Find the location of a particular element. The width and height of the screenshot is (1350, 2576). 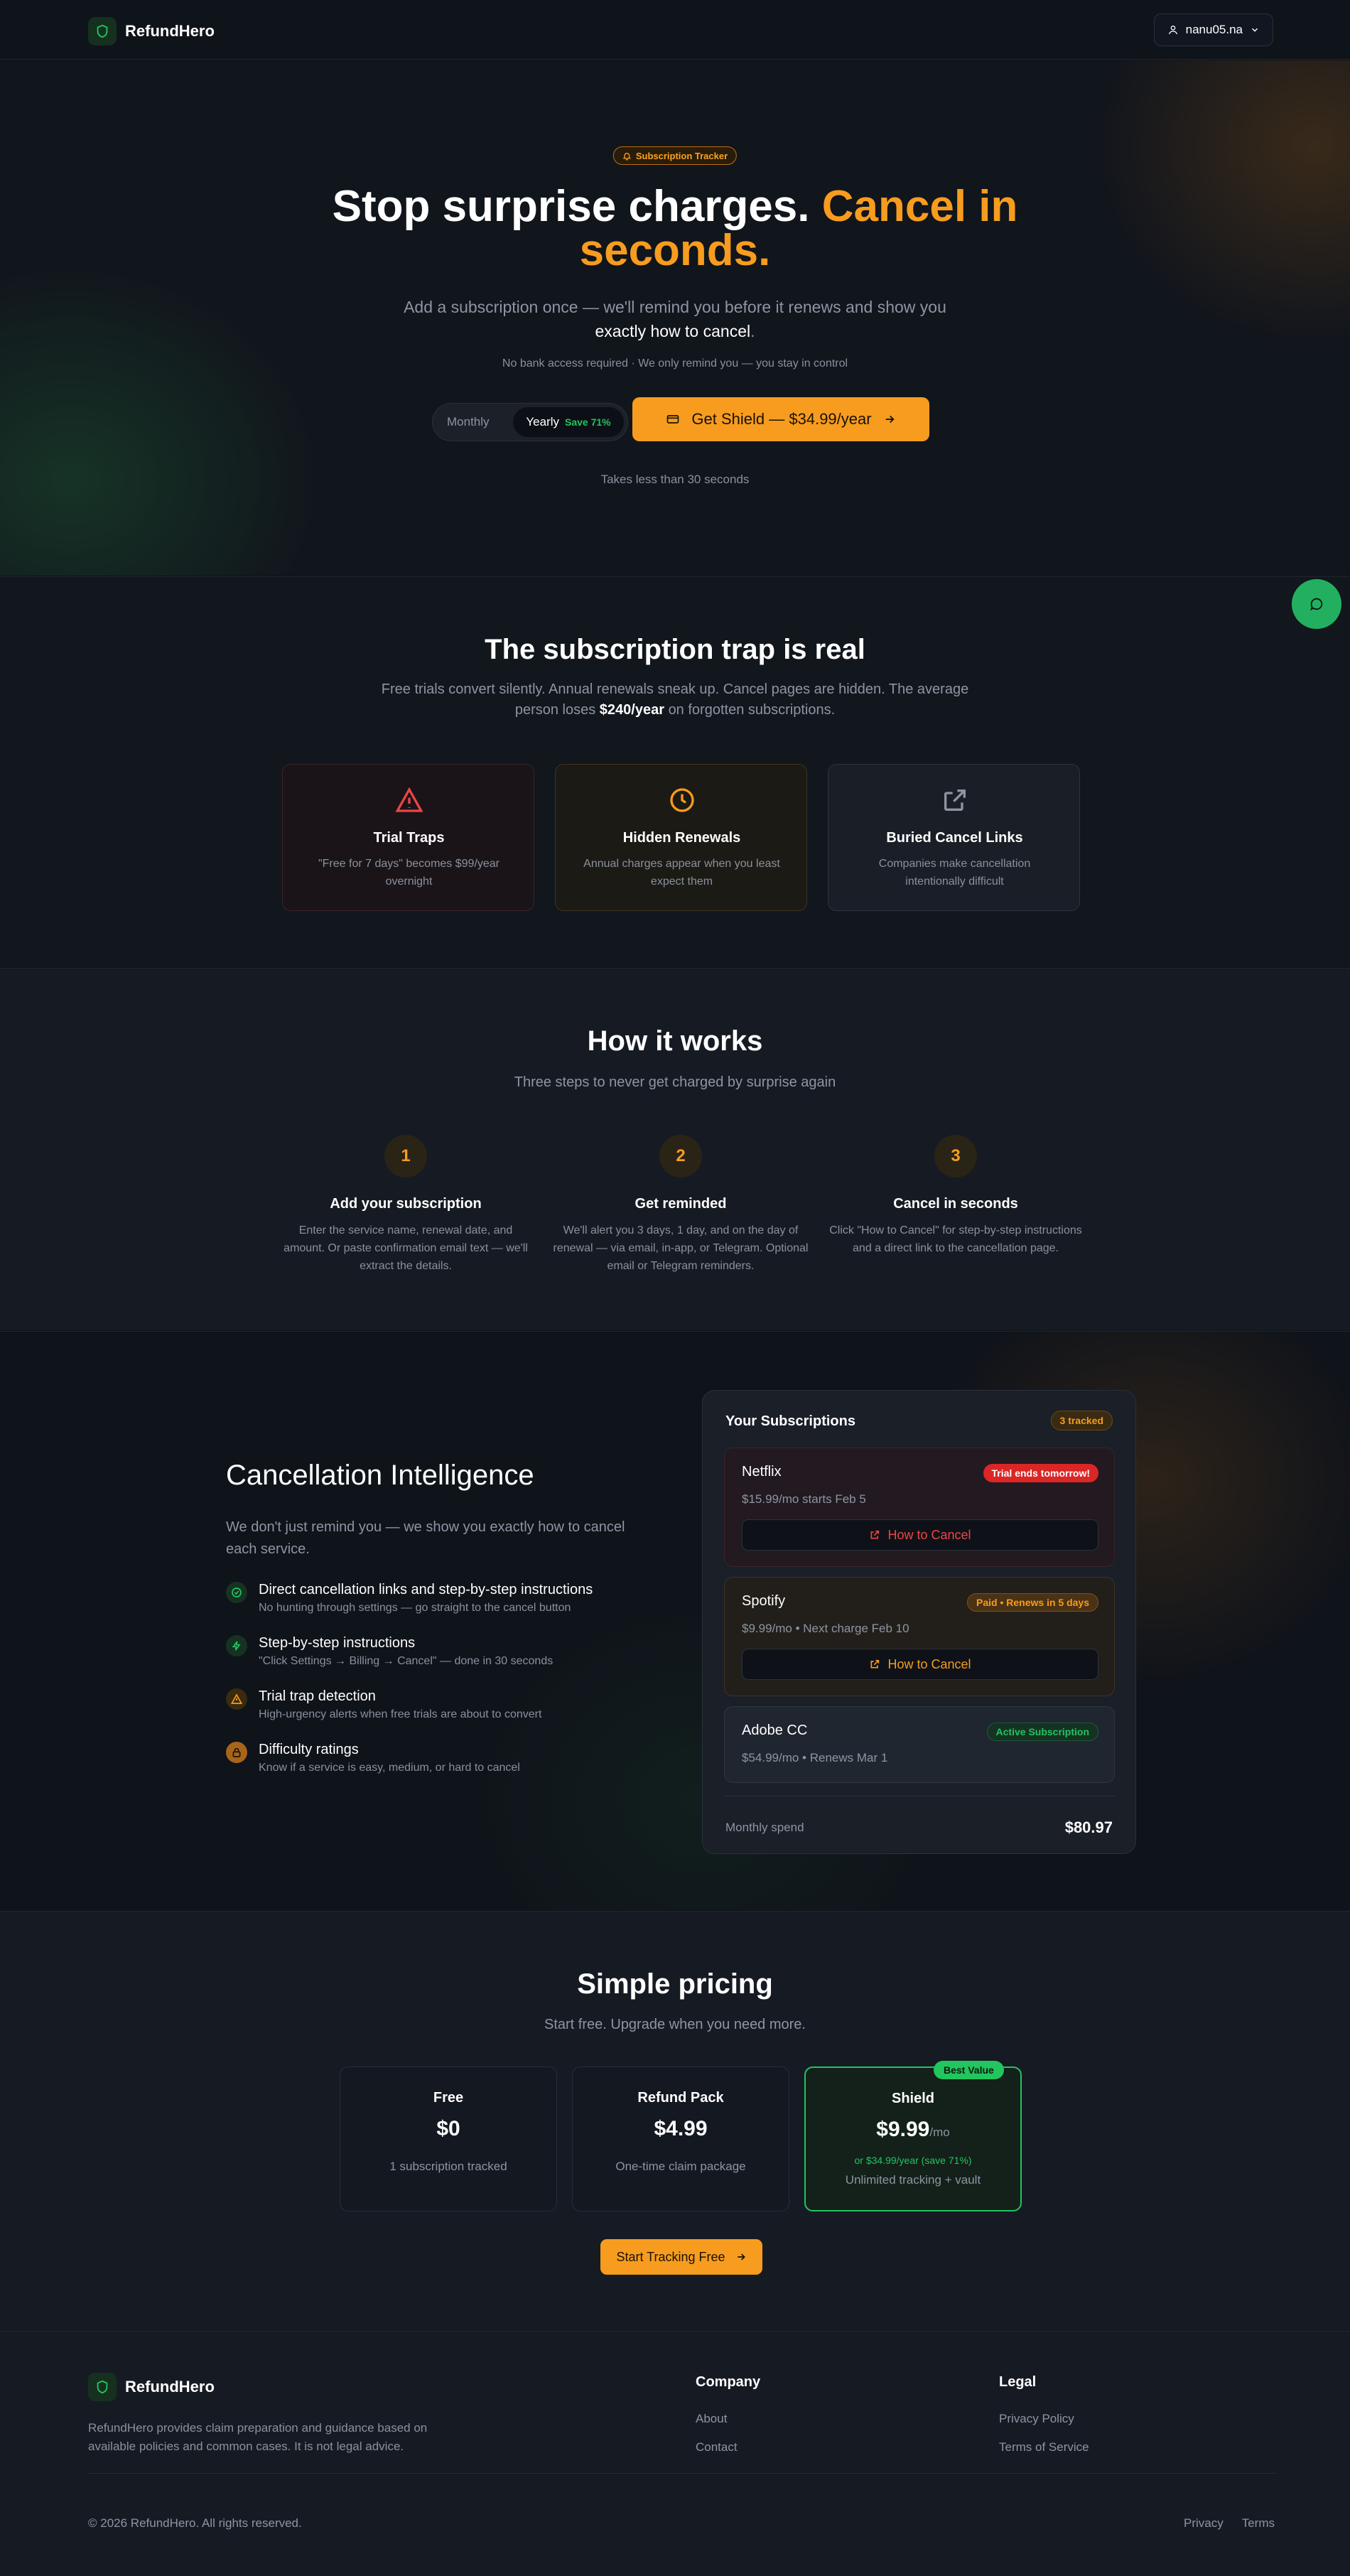

copyright: © 2026 RefundHero. All rights reserved. is located at coordinates (195, 2523).